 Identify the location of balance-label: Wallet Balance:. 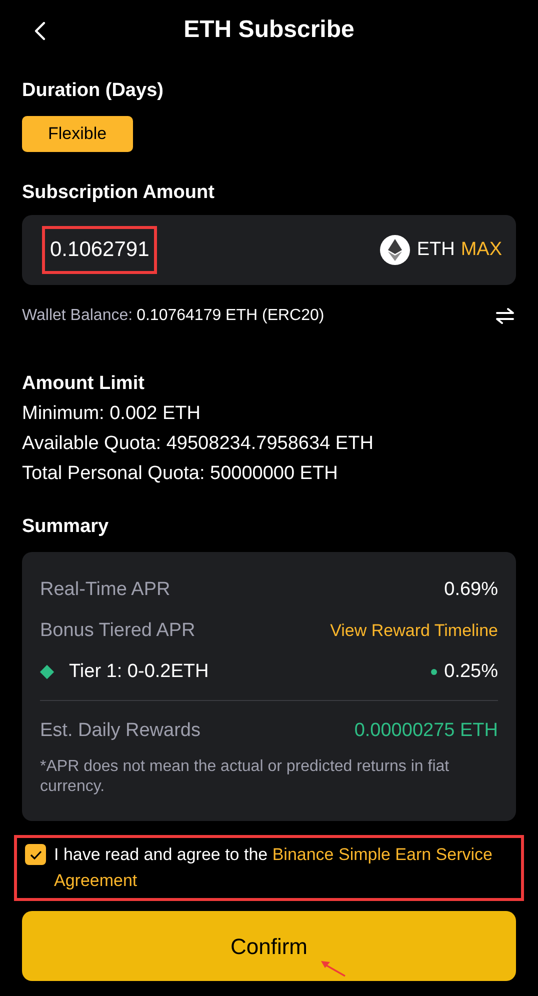
(77, 316).